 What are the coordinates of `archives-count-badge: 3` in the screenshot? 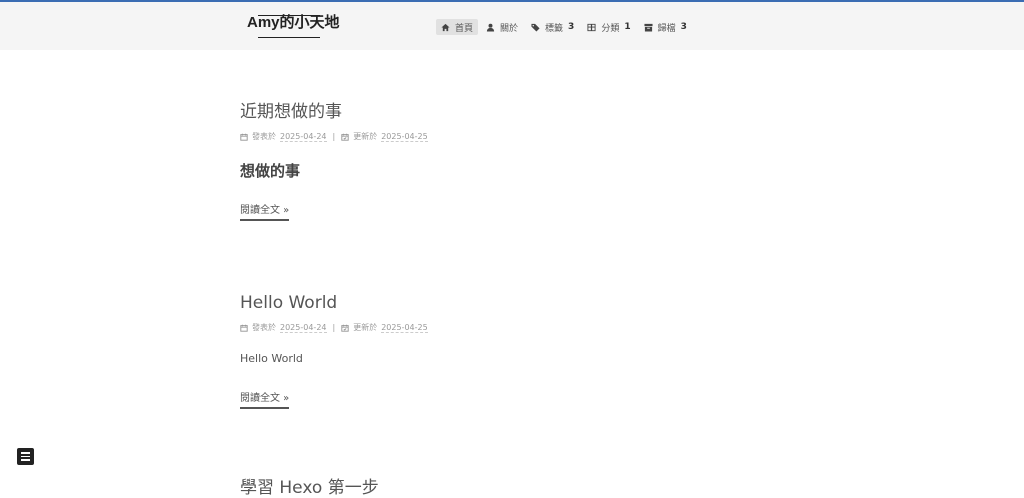 It's located at (683, 27).